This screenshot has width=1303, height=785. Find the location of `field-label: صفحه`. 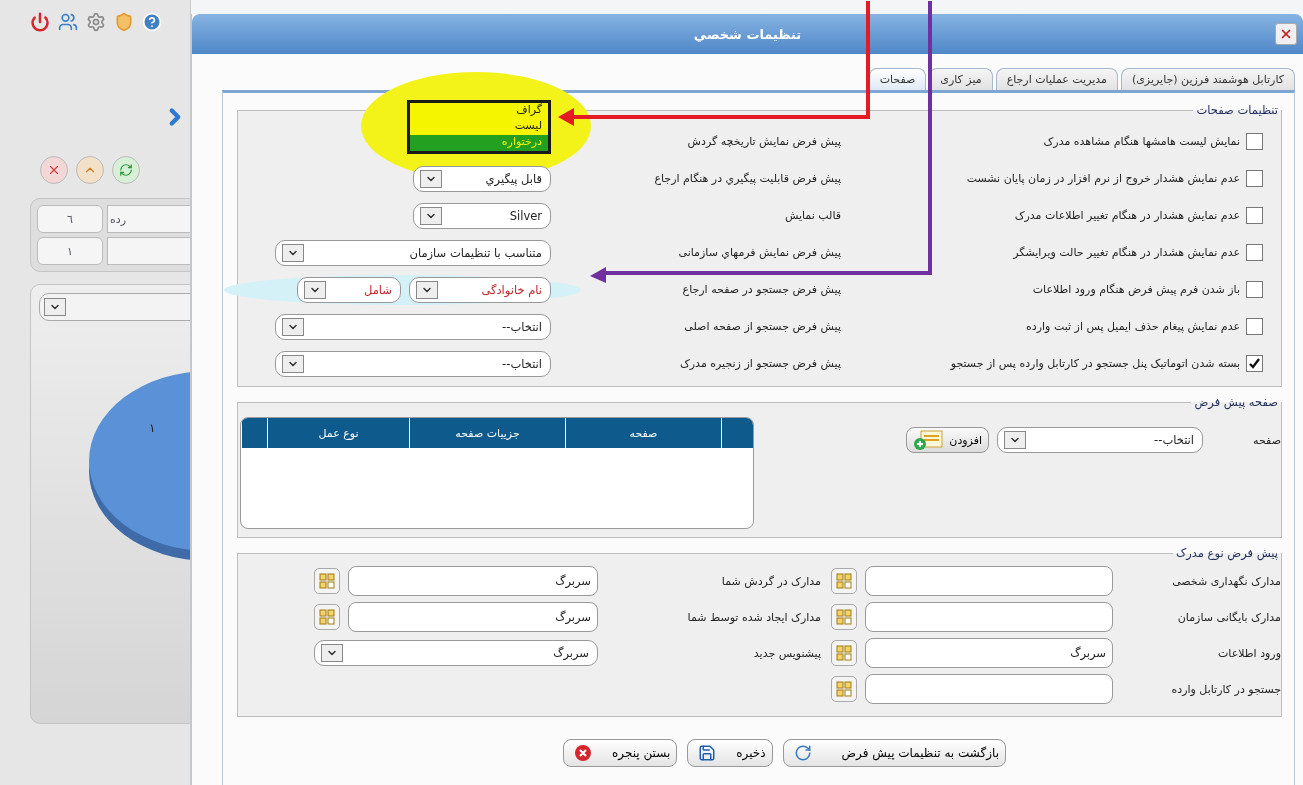

field-label: صفحه is located at coordinates (1266, 440).